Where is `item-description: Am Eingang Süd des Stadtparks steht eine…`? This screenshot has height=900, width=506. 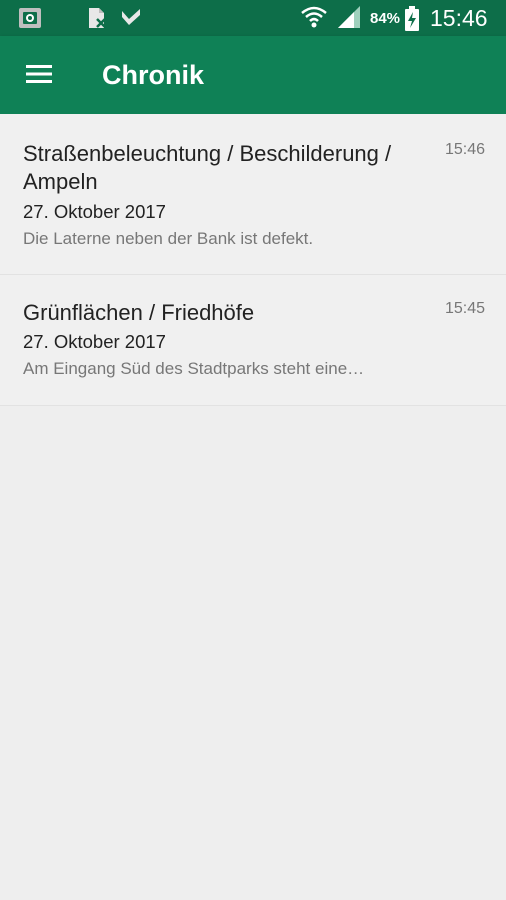 item-description: Am Eingang Süd des Stadtparks steht eine… is located at coordinates (194, 368).